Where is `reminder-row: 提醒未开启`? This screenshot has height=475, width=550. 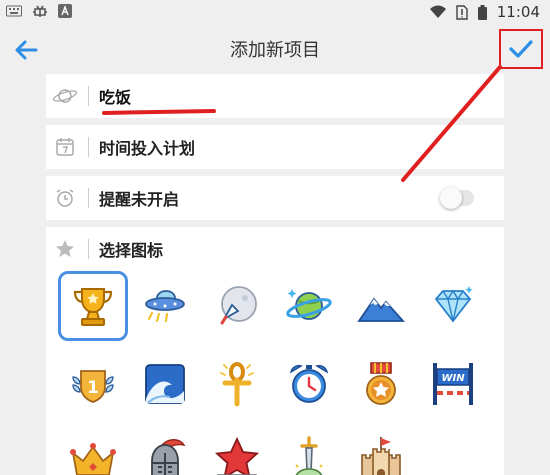
reminder-row: 提醒未开启 is located at coordinates (275, 198).